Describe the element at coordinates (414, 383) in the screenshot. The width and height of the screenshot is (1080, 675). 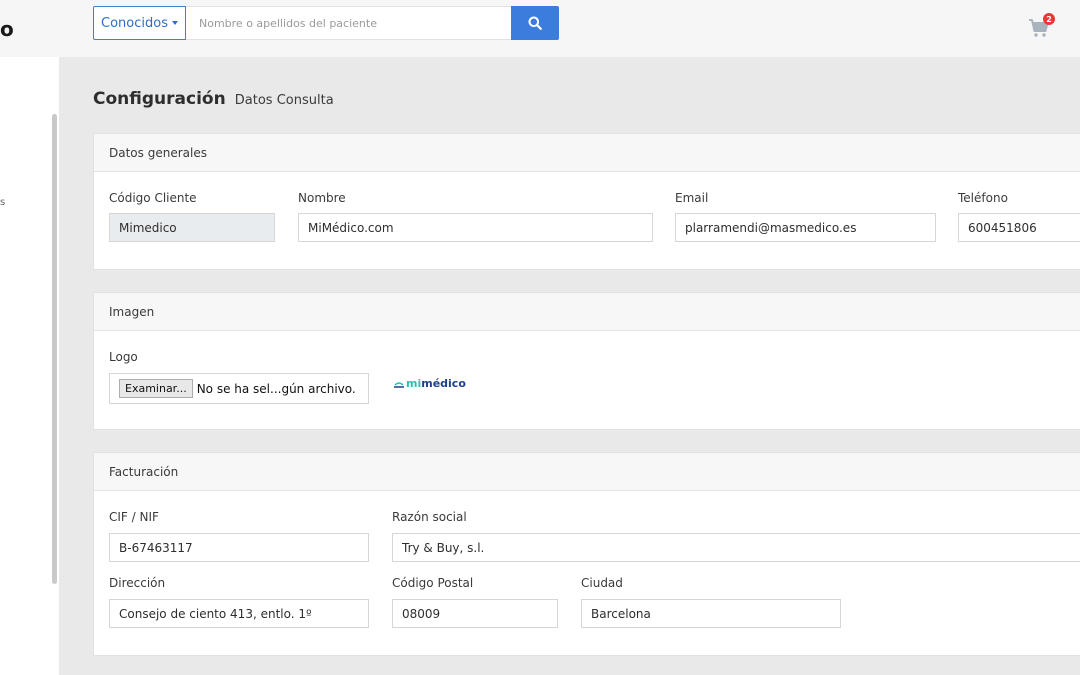
I see `logo-mi: mi` at that location.